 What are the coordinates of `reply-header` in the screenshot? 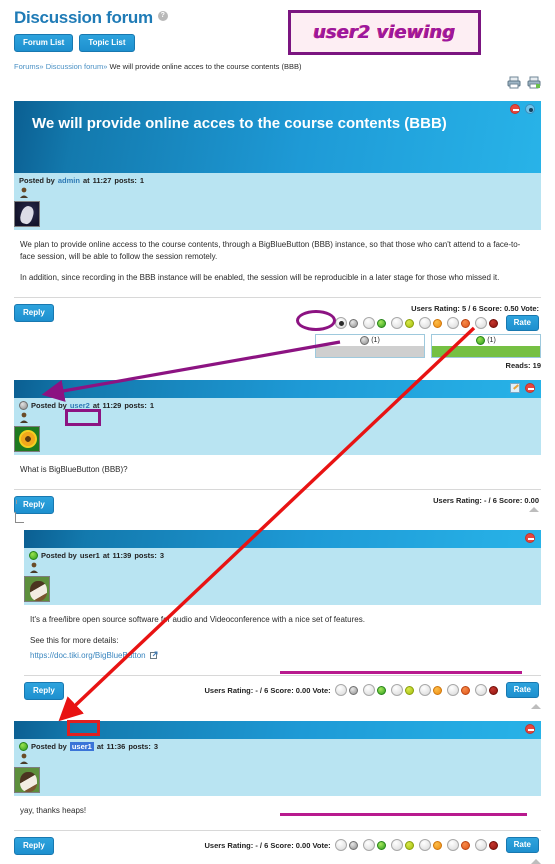 It's located at (277, 389).